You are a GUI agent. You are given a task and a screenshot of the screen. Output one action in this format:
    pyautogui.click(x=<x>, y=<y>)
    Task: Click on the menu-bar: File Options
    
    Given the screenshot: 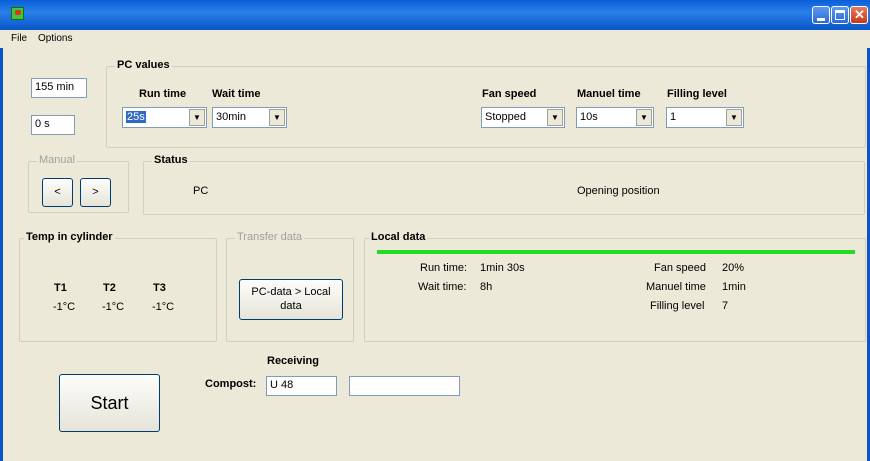 What is the action you would take?
    pyautogui.click(x=435, y=39)
    